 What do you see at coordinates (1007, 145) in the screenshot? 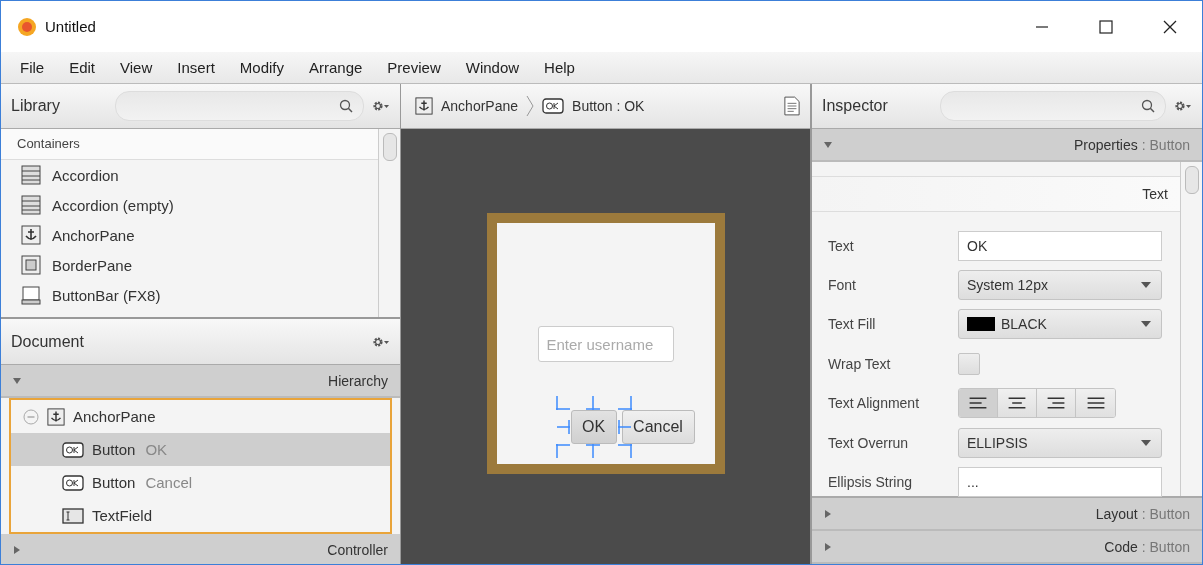
I see `section-bar: Properties : Button` at bounding box center [1007, 145].